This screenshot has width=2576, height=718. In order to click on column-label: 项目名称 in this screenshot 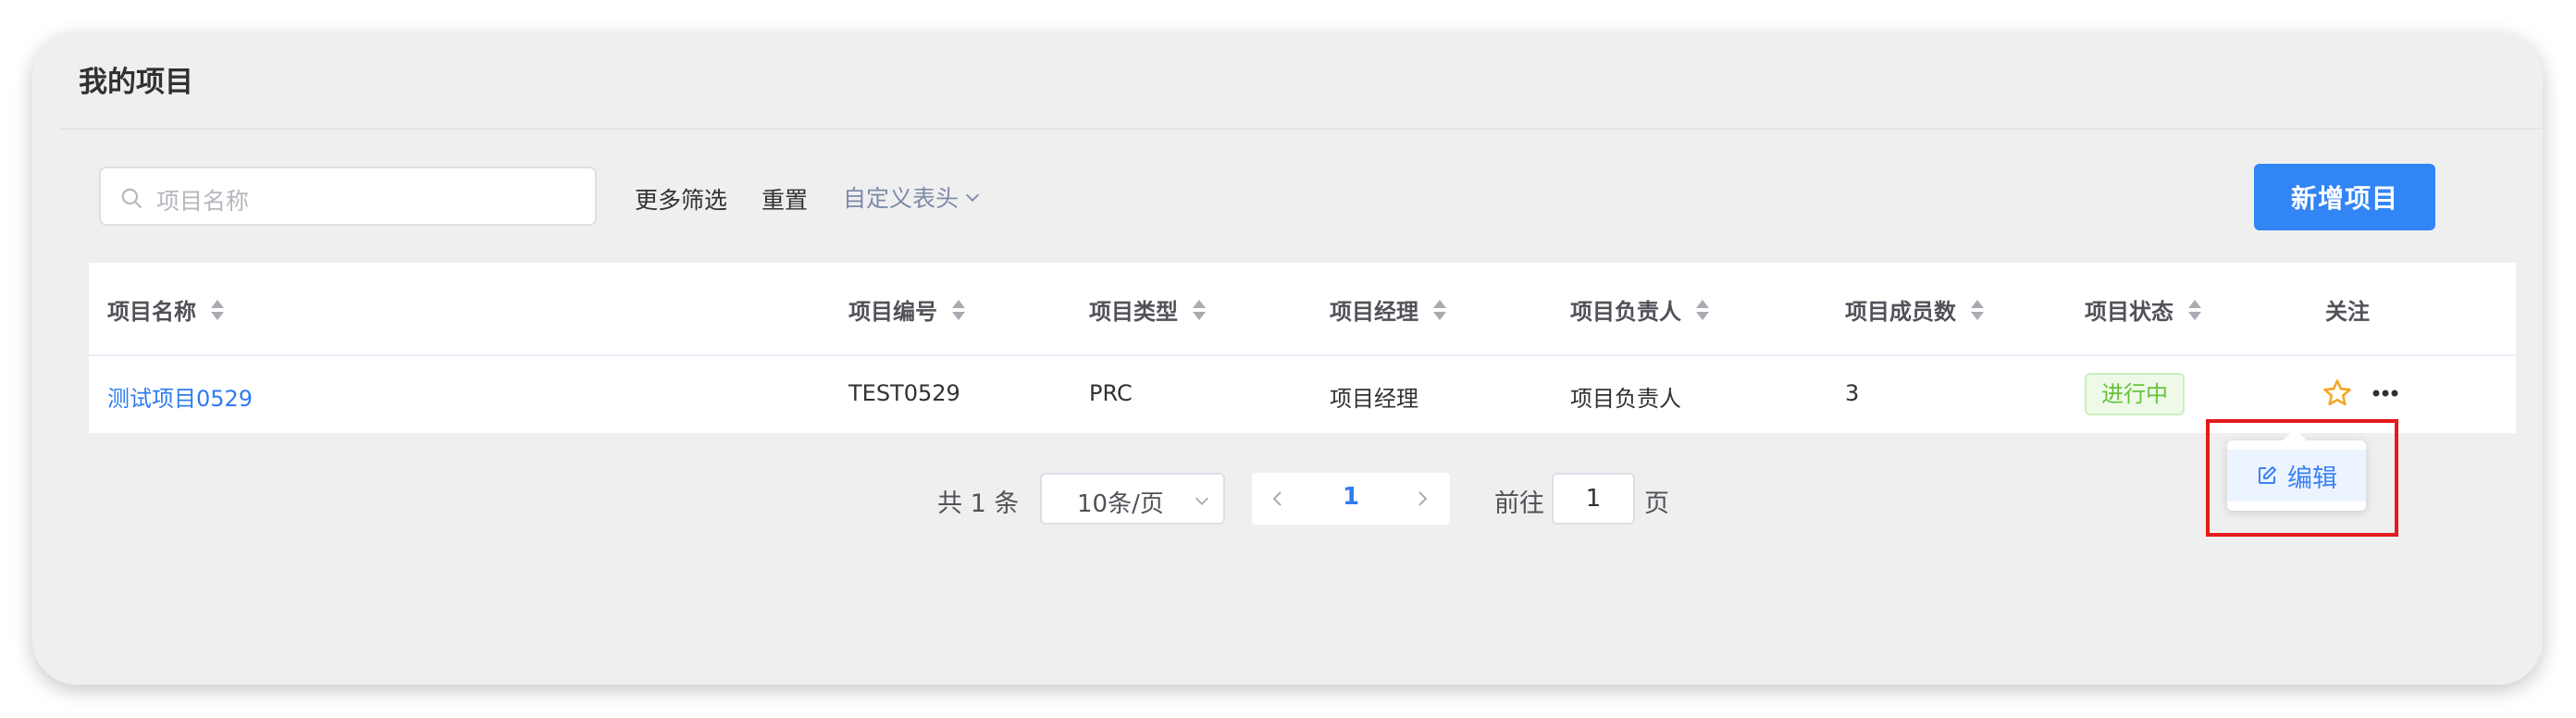, I will do `click(151, 312)`.